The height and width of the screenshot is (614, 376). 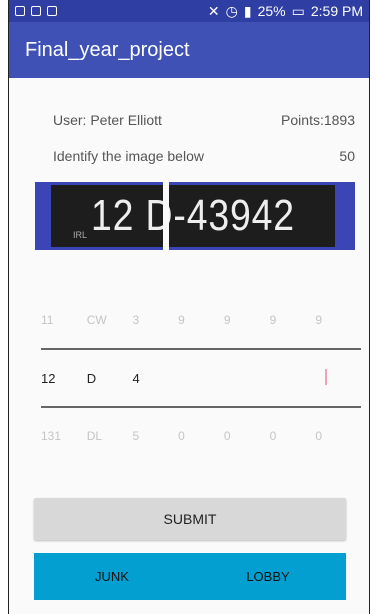 What do you see at coordinates (247, 10) in the screenshot?
I see `signal-icon: ▮` at bounding box center [247, 10].